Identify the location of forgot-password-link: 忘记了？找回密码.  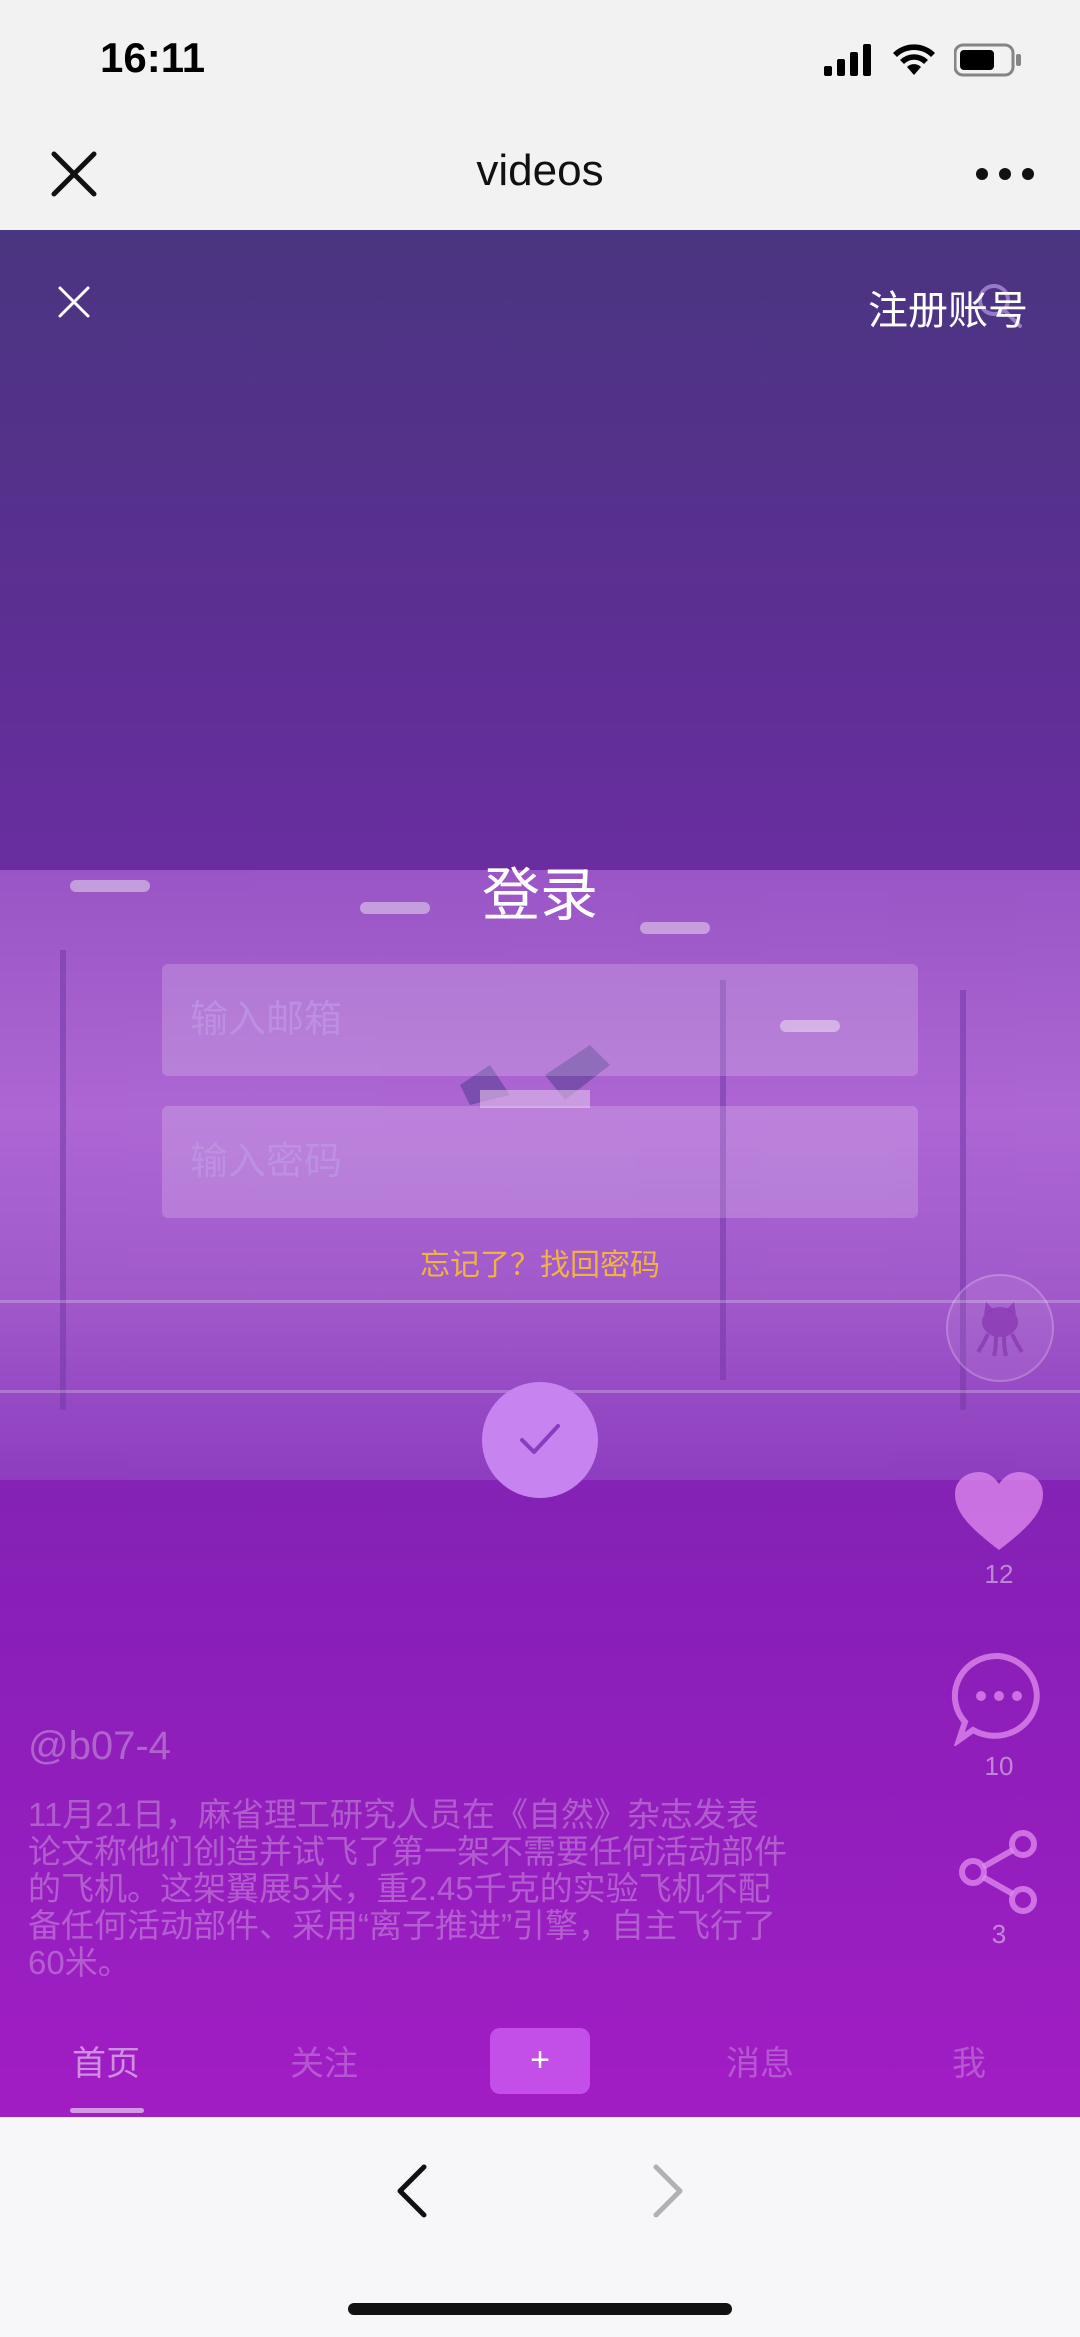
(540, 1262).